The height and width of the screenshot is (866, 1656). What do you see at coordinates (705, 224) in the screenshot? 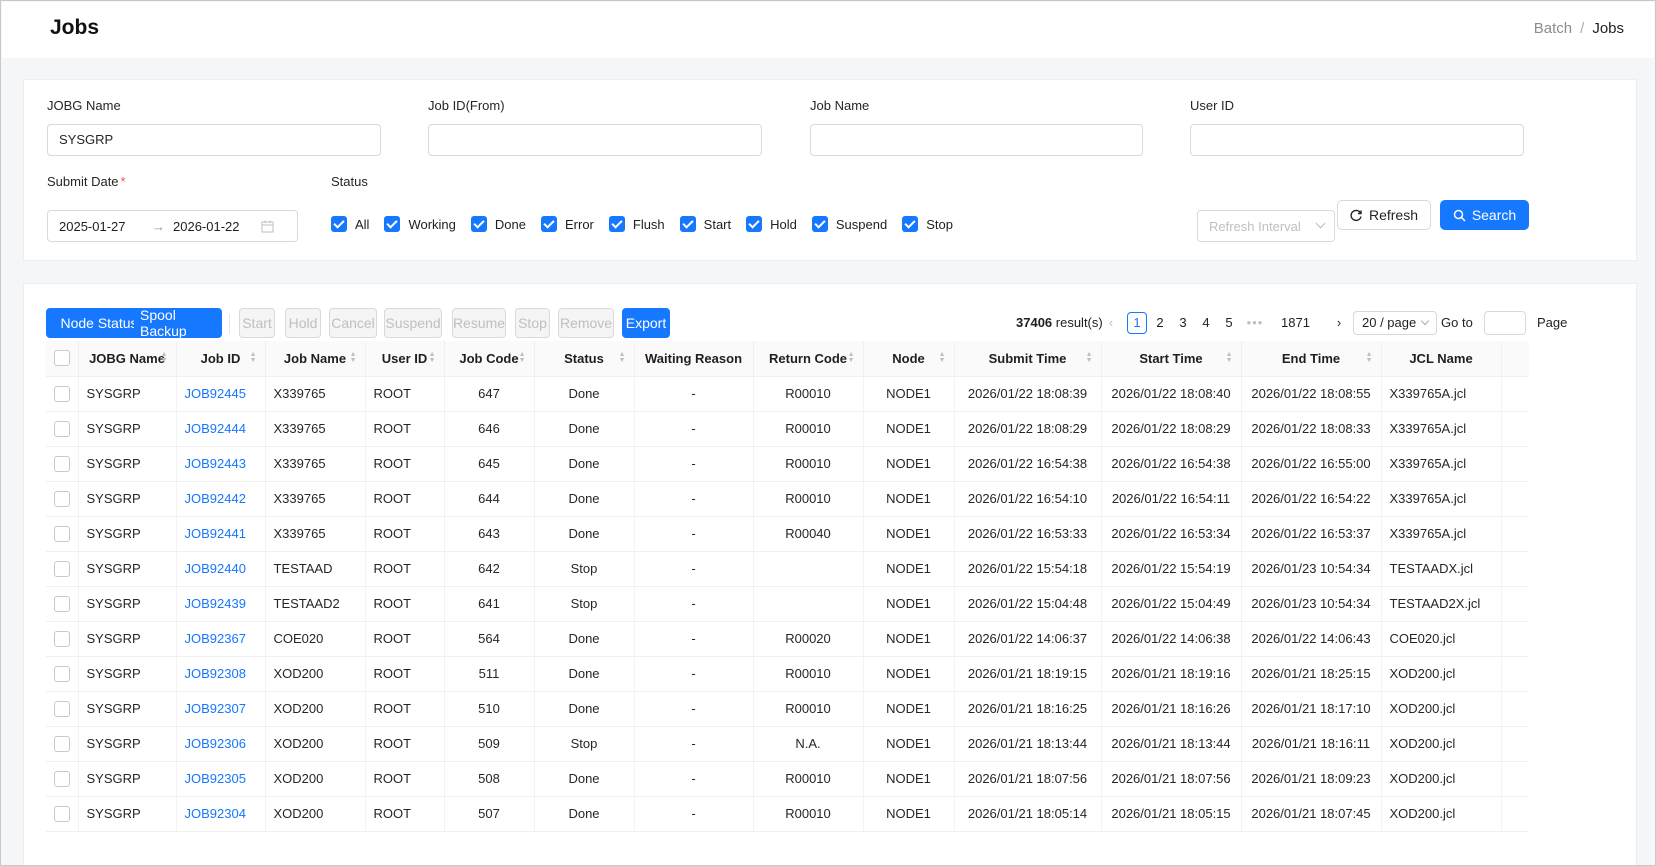
I see `status-checkbox-start: Start` at bounding box center [705, 224].